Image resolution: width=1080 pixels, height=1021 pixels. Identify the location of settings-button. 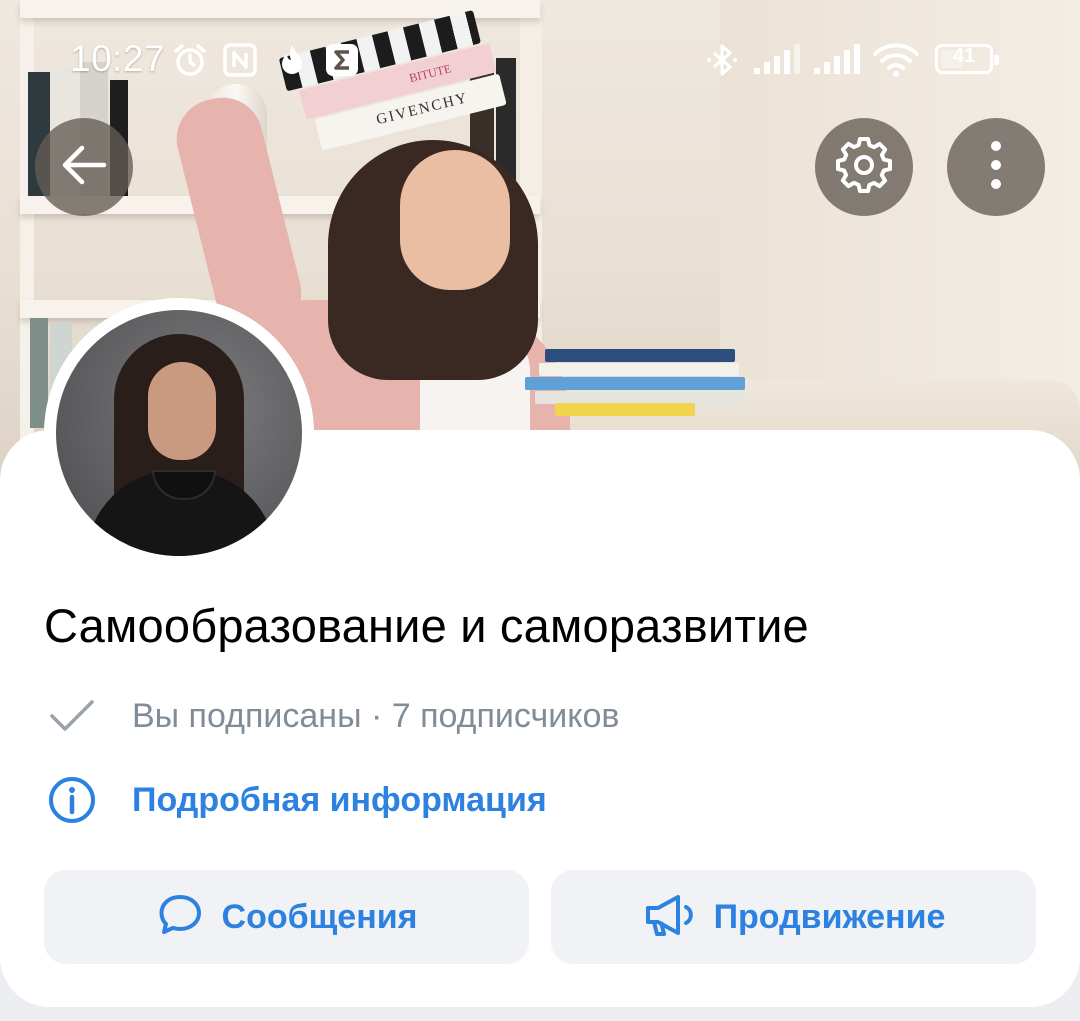
(864, 167).